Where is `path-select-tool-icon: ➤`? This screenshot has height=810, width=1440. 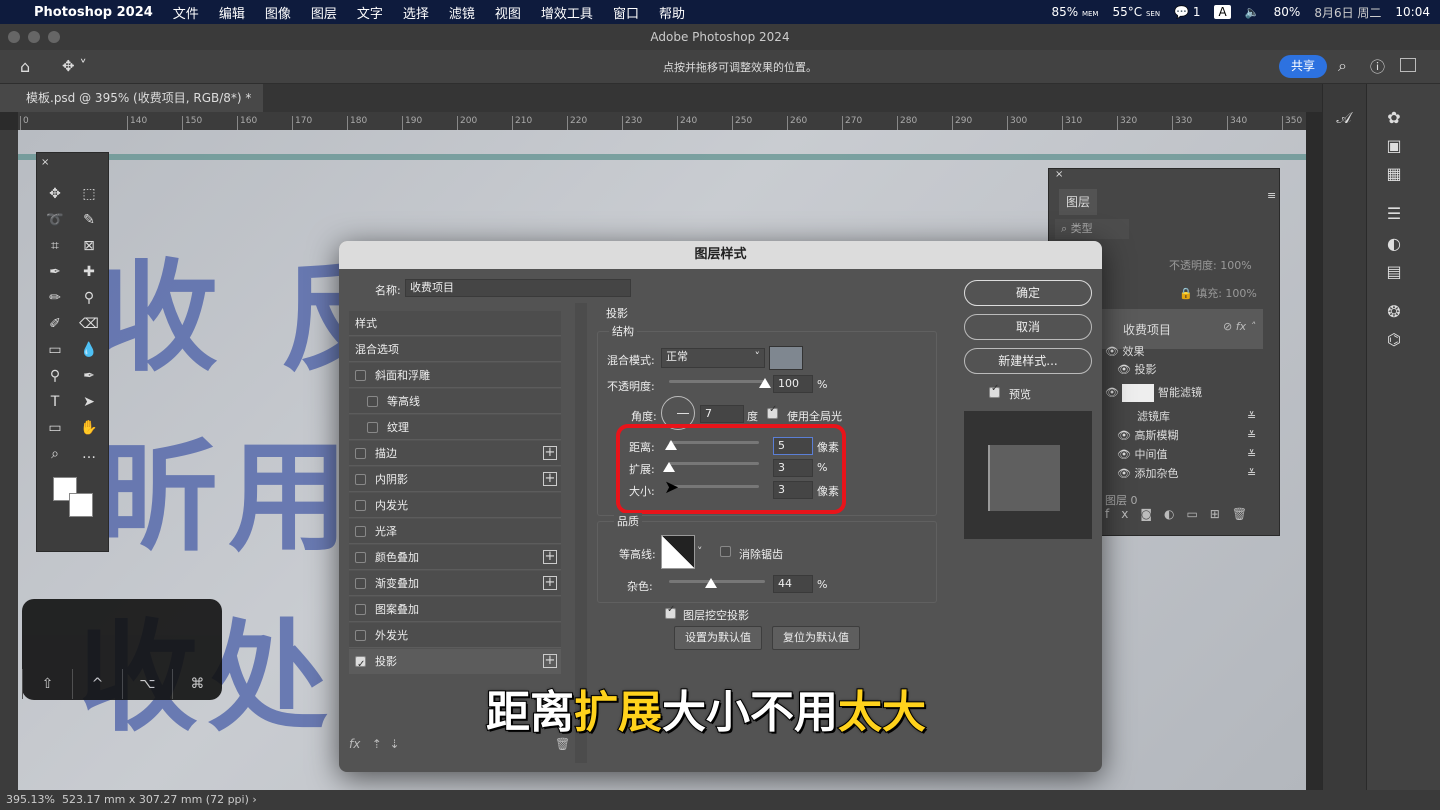
path-select-tool-icon: ➤ is located at coordinates (89, 402).